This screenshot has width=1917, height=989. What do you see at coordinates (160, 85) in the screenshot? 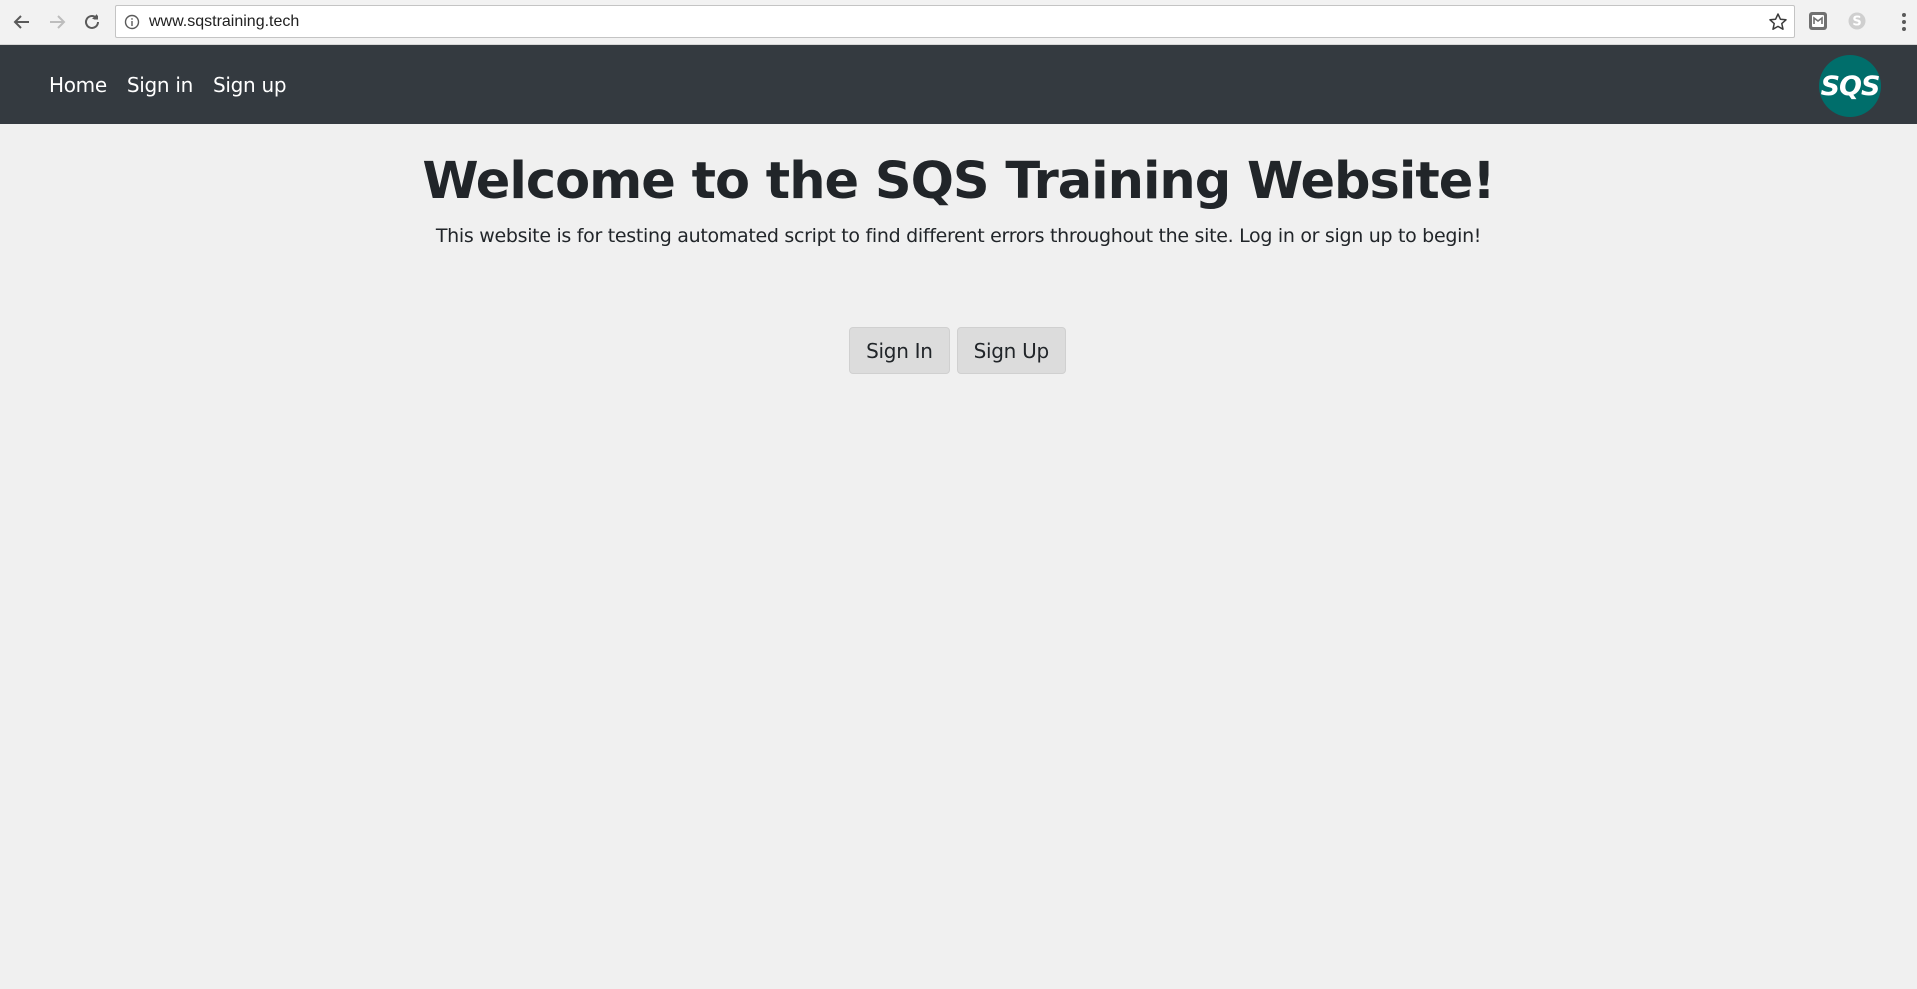
I see `nav-link-sign-in: Sign in` at bounding box center [160, 85].